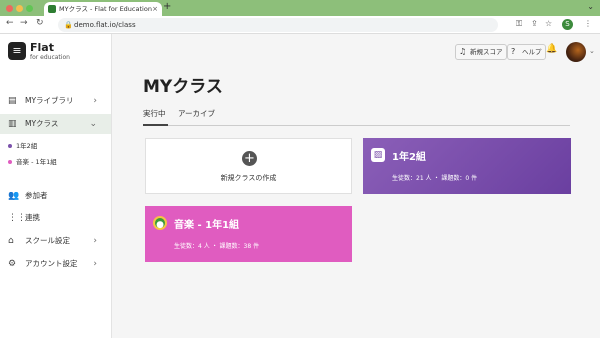 This screenshot has width=600, height=338. Describe the element at coordinates (207, 225) in the screenshot. I see `class-name: 音楽 - 1年1組` at that location.